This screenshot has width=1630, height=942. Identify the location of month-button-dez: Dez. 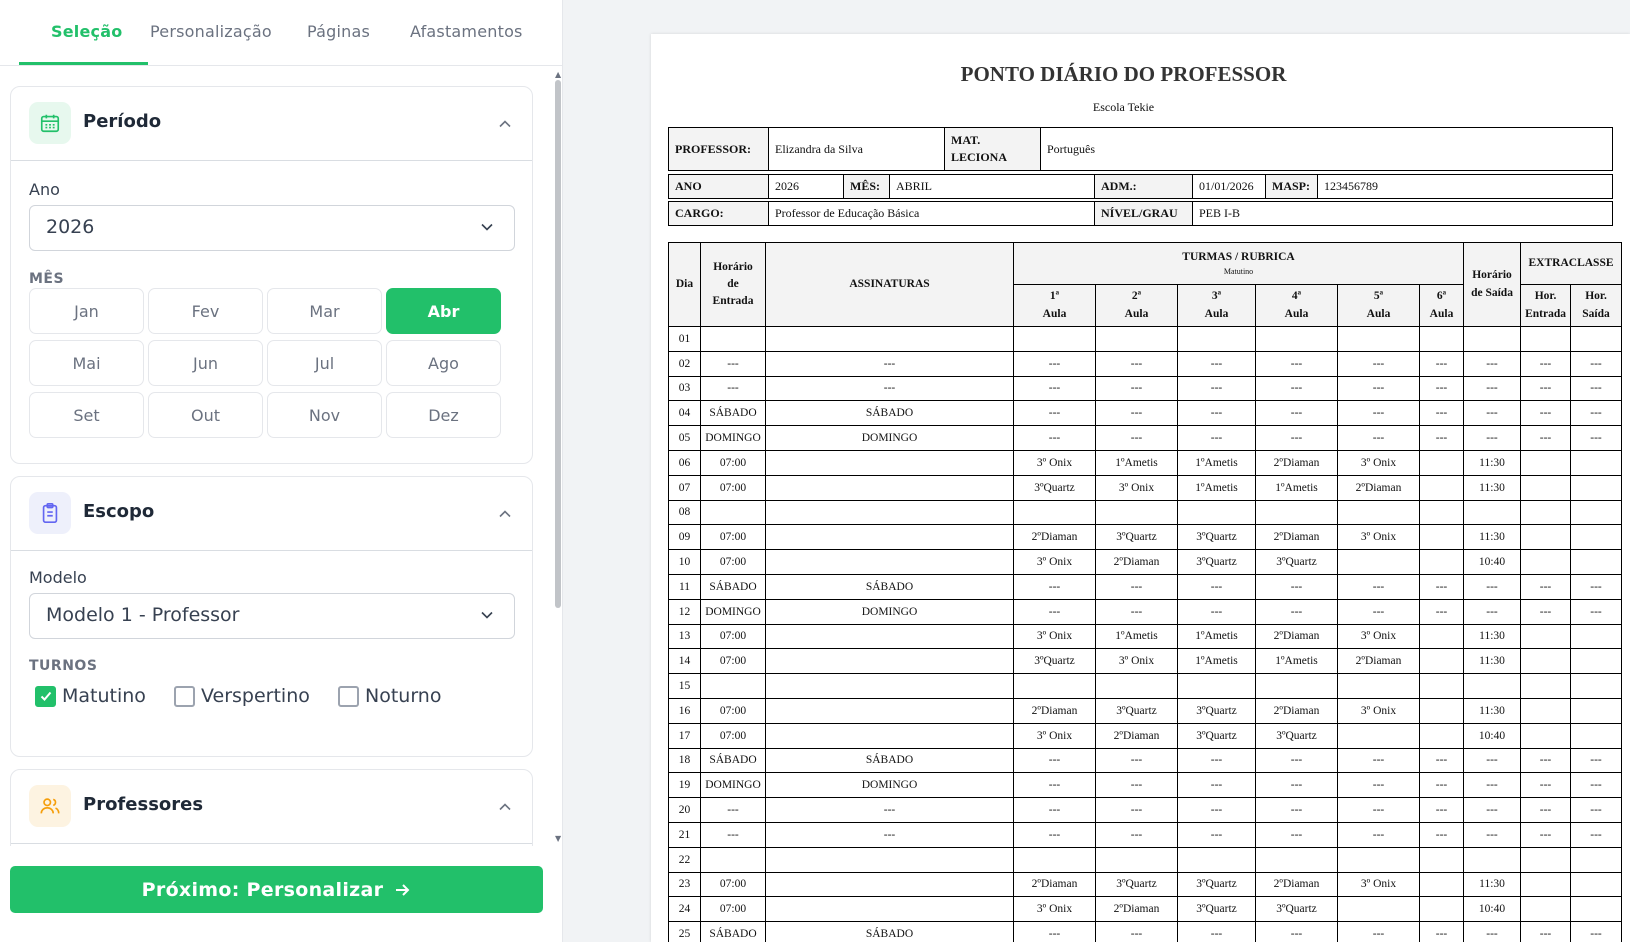
(443, 415).